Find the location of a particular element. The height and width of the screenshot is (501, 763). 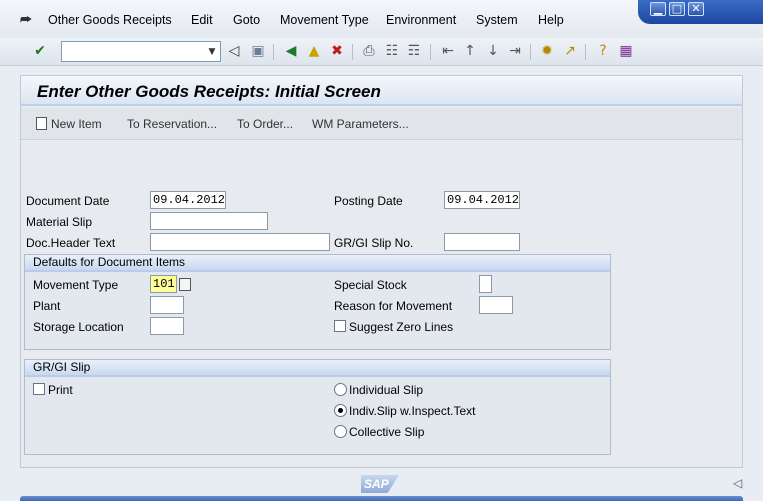

document-date-label: Document Date is located at coordinates (68, 201).